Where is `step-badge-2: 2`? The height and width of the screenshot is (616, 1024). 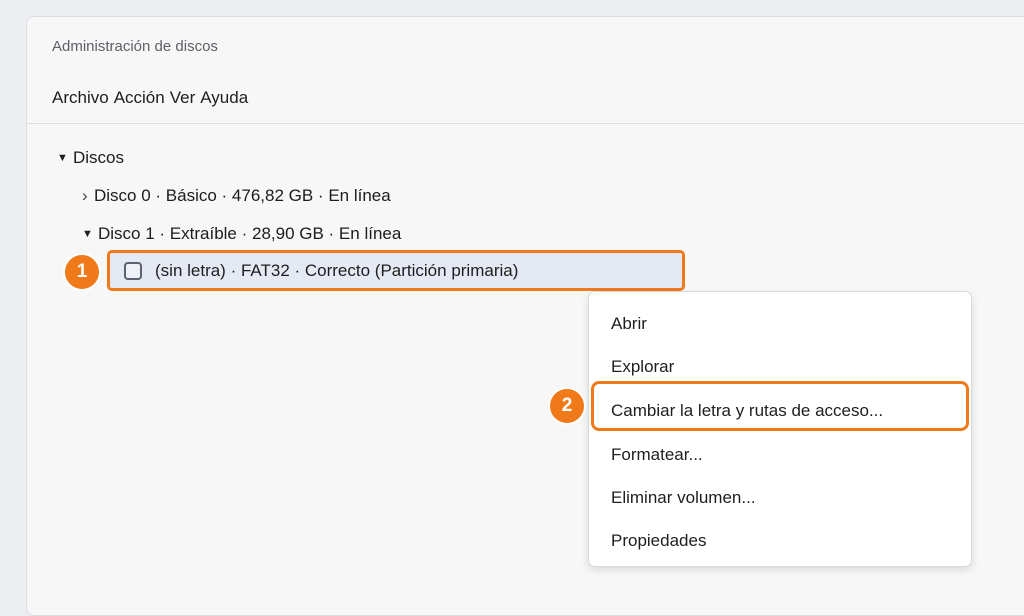 step-badge-2: 2 is located at coordinates (567, 406).